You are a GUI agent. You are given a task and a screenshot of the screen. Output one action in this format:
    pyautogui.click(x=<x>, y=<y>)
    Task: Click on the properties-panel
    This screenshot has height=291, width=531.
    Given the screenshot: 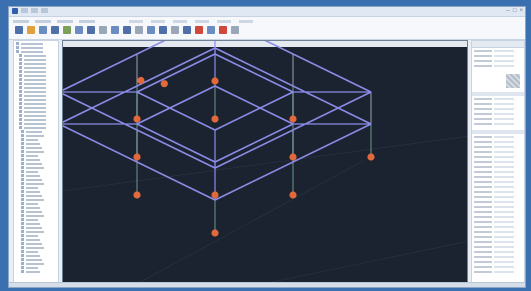 What is the action you would take?
    pyautogui.click(x=498, y=163)
    